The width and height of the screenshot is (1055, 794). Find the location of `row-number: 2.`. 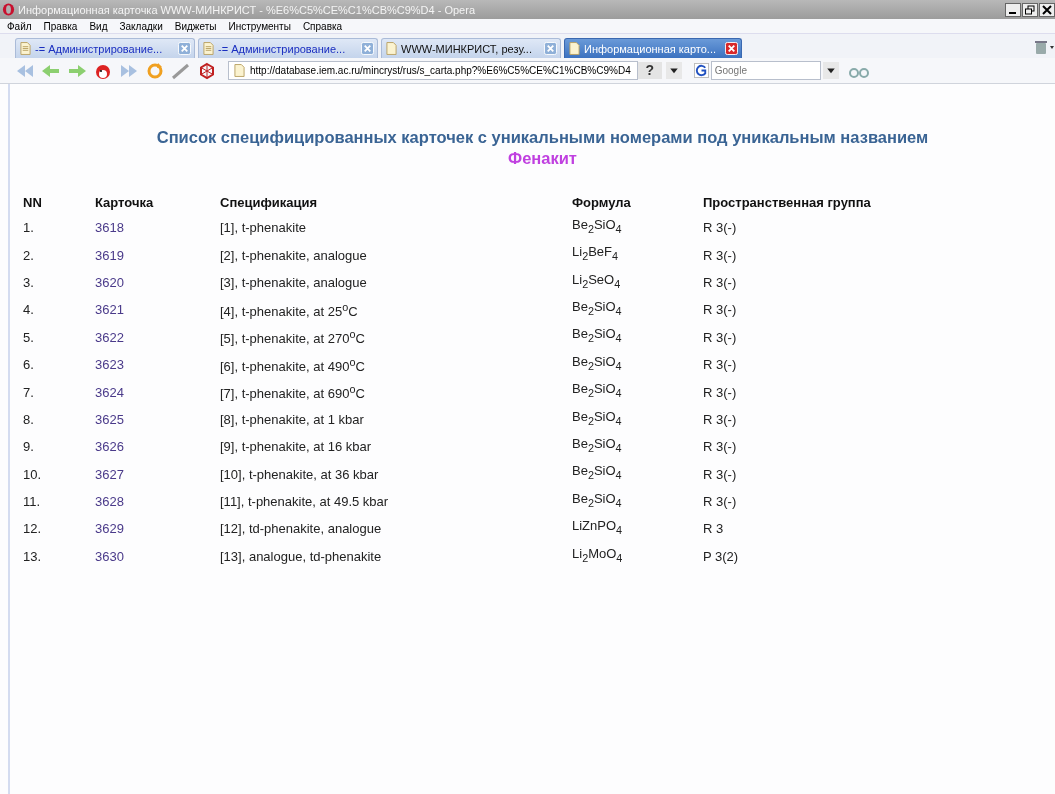

row-number: 2. is located at coordinates (28, 255).